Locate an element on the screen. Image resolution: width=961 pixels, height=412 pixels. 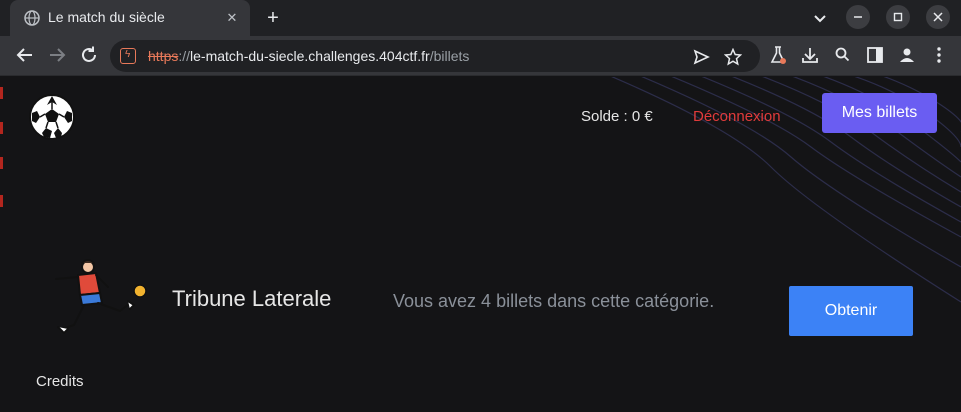
labs-flask-icon is located at coordinates (778, 55).